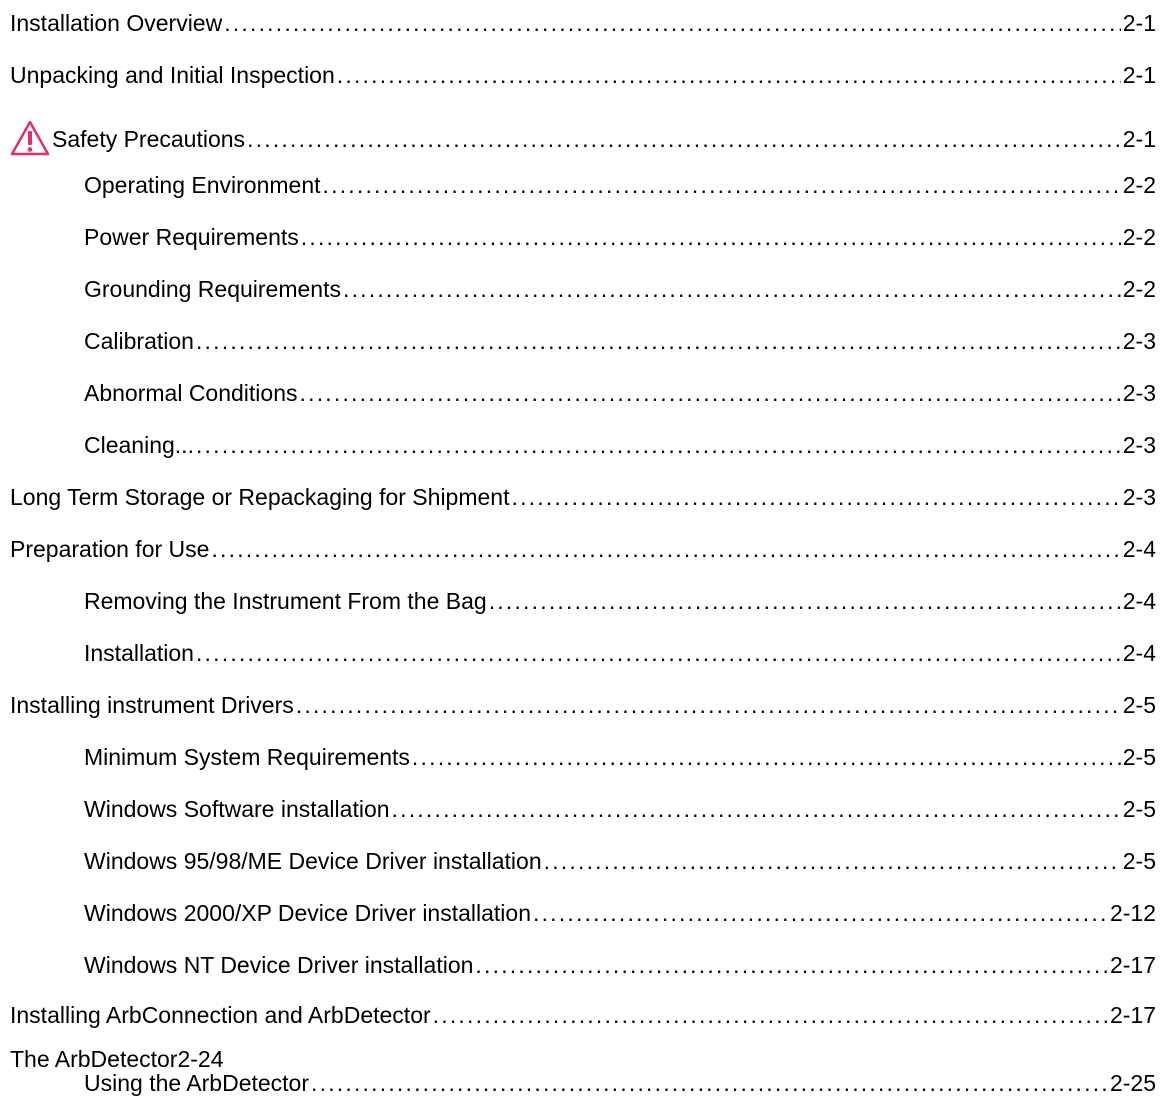  Describe the element at coordinates (1132, 913) in the screenshot. I see `toc-entry-page: 2-12` at that location.